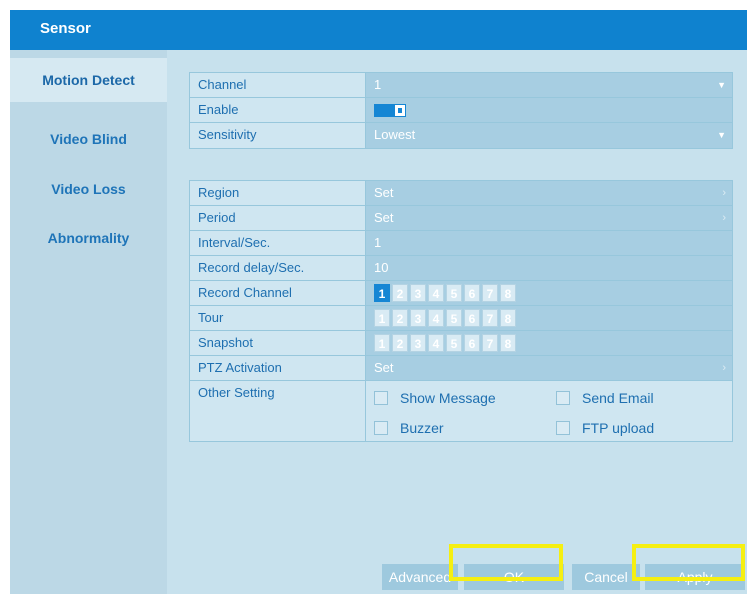 The image size is (747, 594). What do you see at coordinates (549, 368) in the screenshot?
I see `ptz-set-button: Set ›` at bounding box center [549, 368].